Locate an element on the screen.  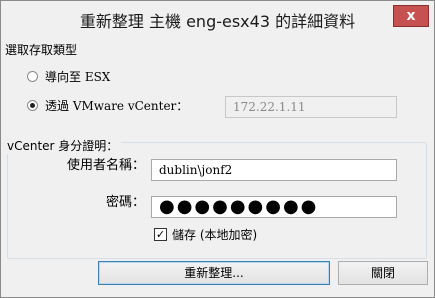
vcenter-address-field: 172.22.1.11 is located at coordinates (311, 107).